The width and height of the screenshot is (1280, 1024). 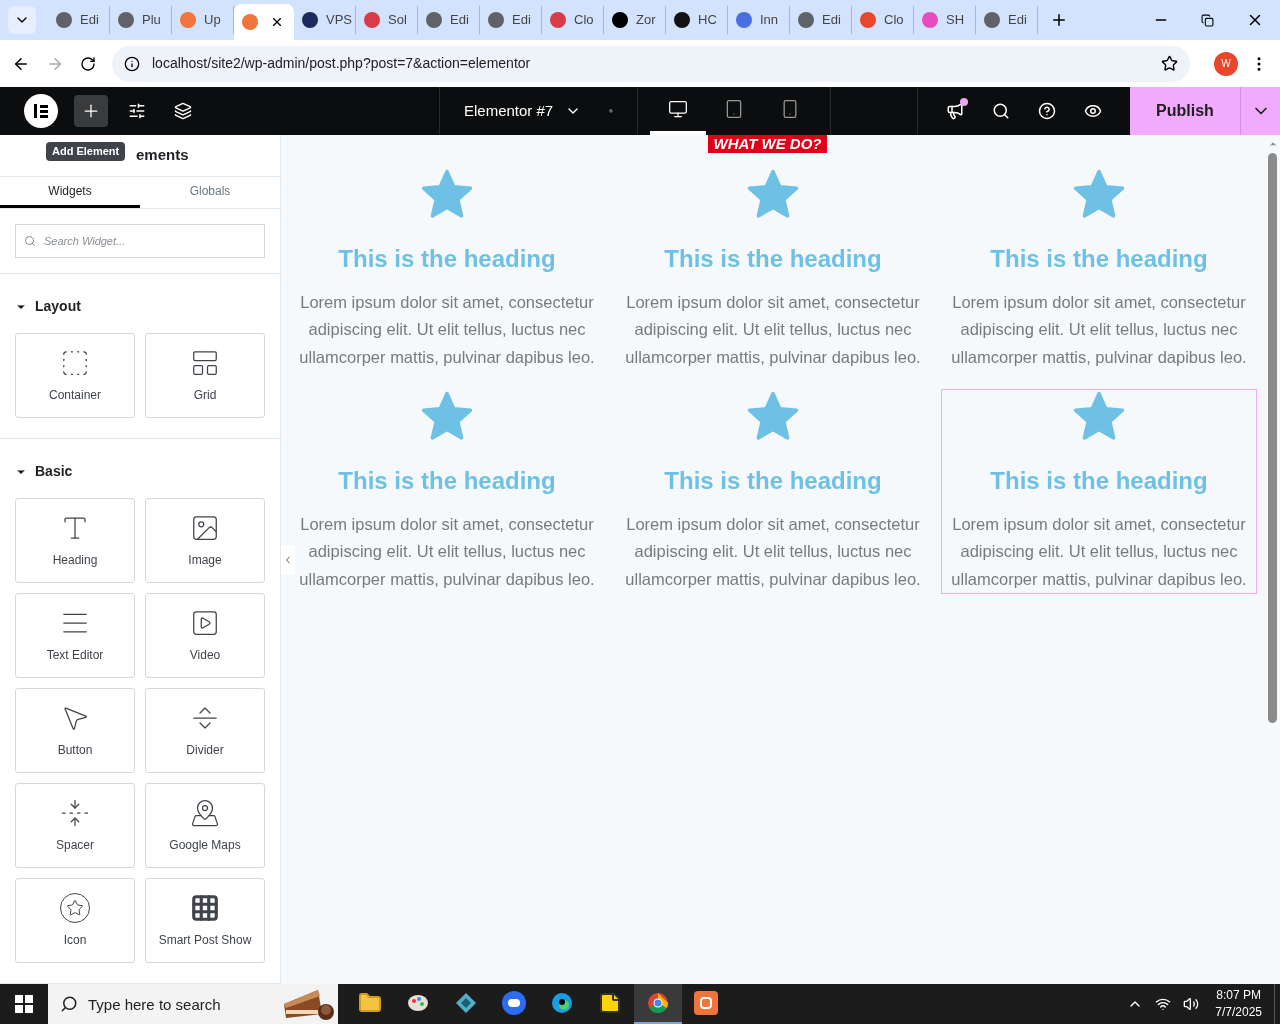 I want to click on settings-sliders-icon, so click(x=137, y=111).